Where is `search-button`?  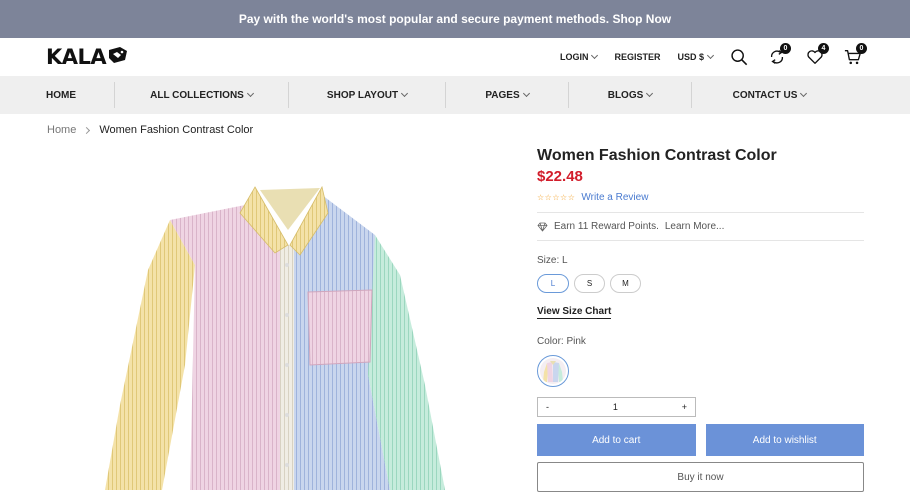 search-button is located at coordinates (739, 57).